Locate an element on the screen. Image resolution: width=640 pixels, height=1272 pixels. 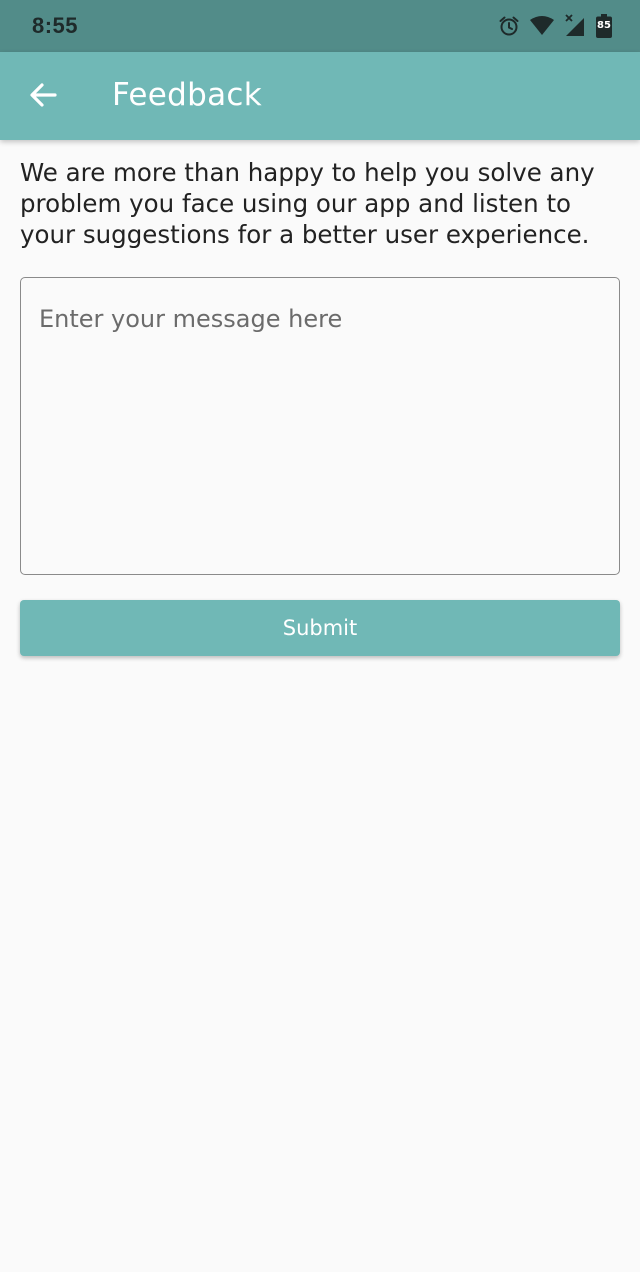
submit-button: Submit is located at coordinates (320, 628).